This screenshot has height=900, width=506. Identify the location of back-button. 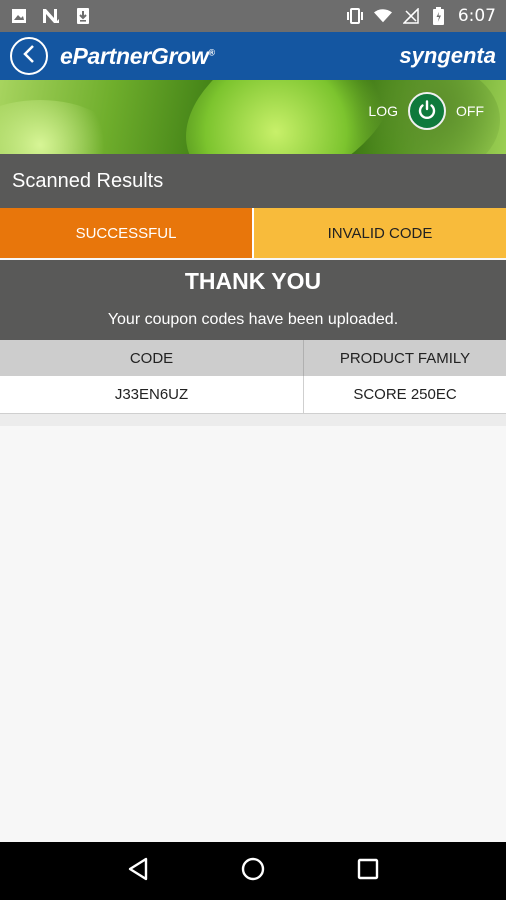
(29, 56).